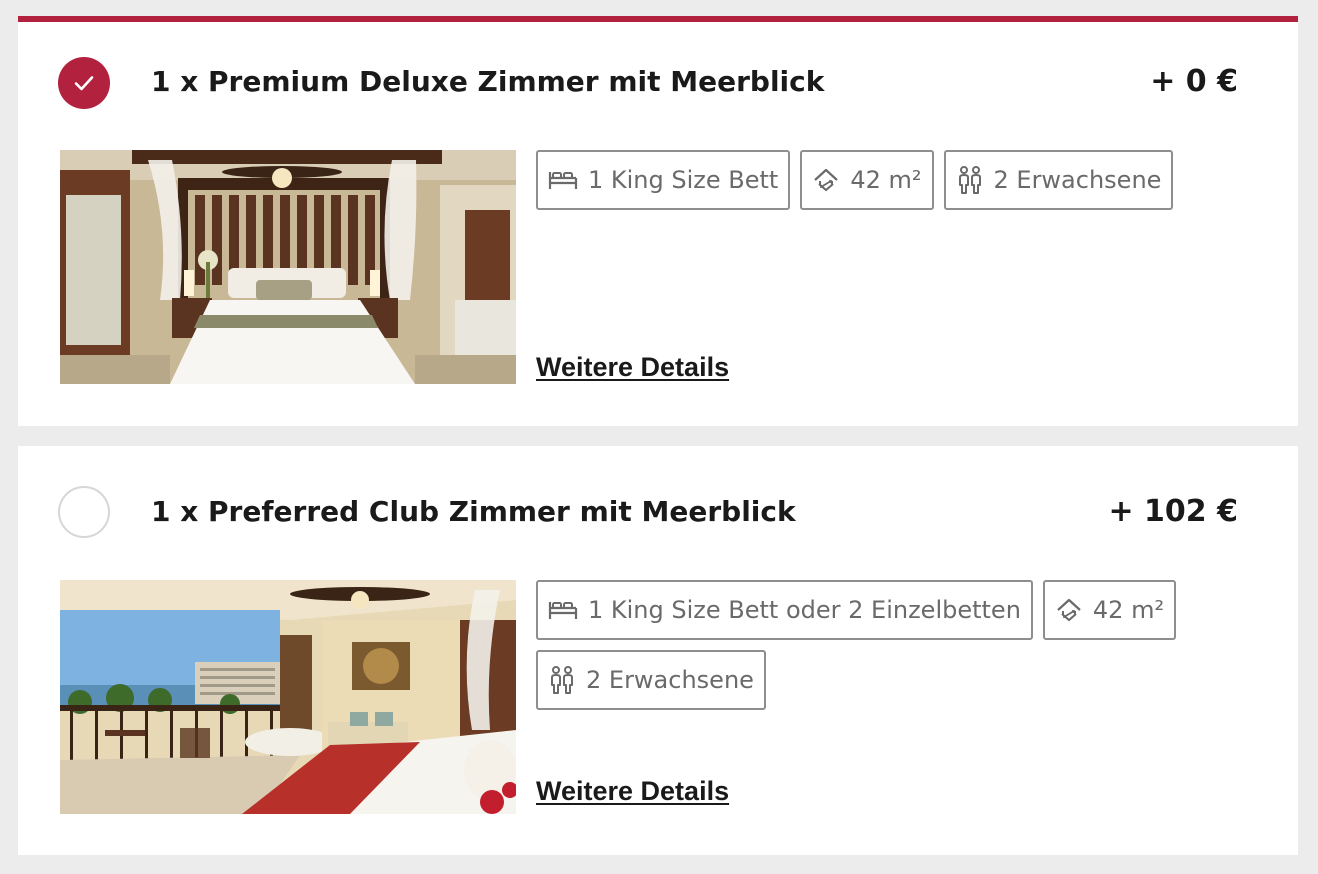 Image resolution: width=1318 pixels, height=874 pixels. I want to click on feature-label: 1 King Size Bett oder 2 Einzelbetten, so click(804, 610).